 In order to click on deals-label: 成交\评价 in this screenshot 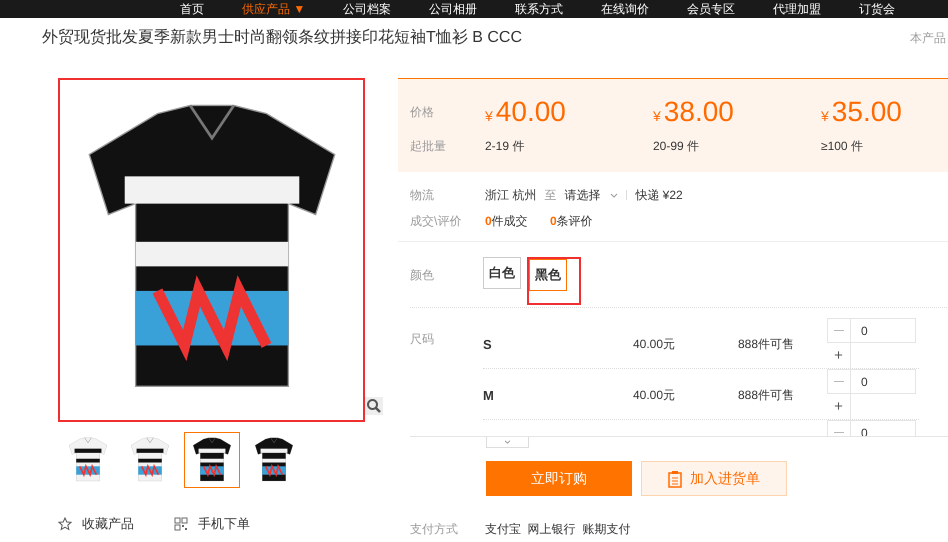, I will do `click(436, 221)`.